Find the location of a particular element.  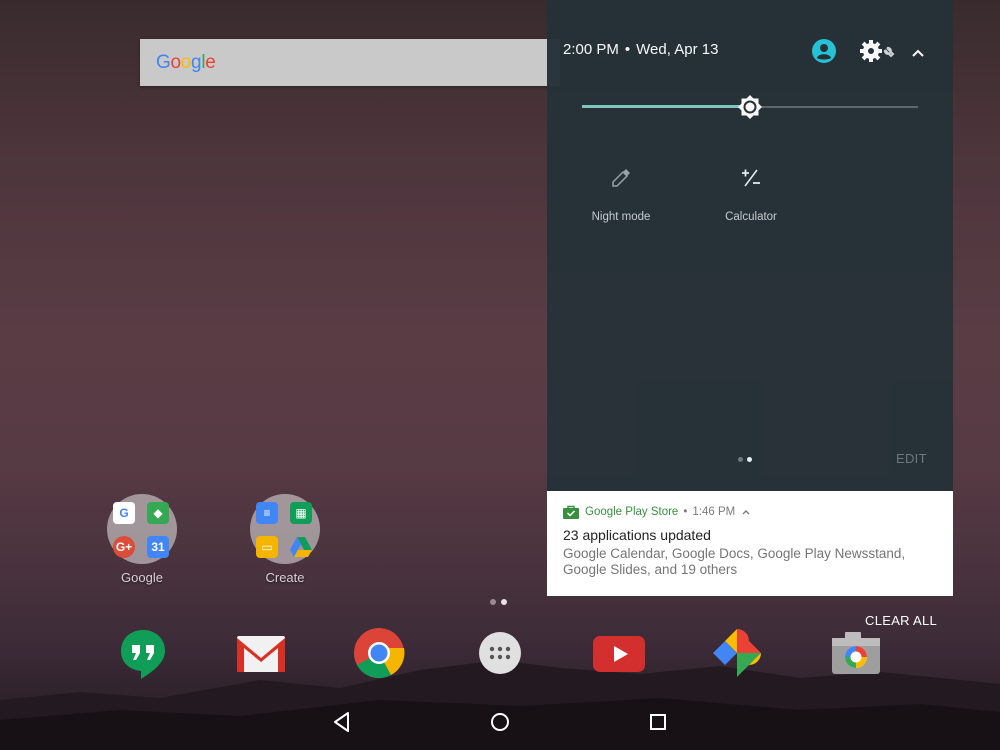

calendar-icon: 31 is located at coordinates (158, 547).